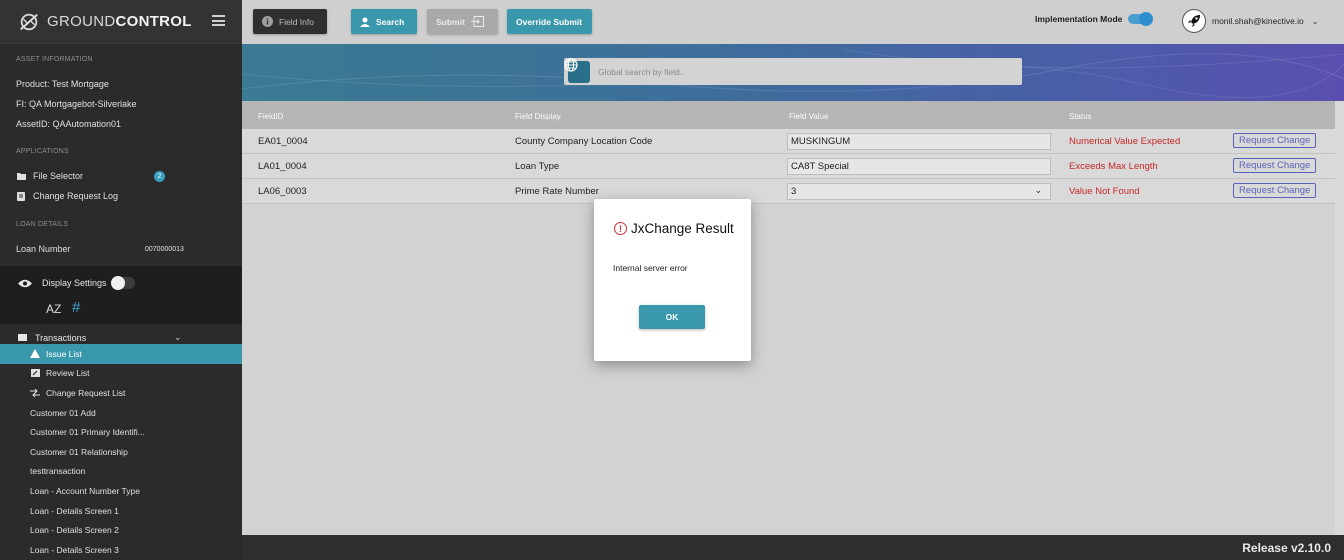 This screenshot has height=560, width=1344. What do you see at coordinates (64, 353) in the screenshot?
I see `sidebar-item-label: Issue List` at bounding box center [64, 353].